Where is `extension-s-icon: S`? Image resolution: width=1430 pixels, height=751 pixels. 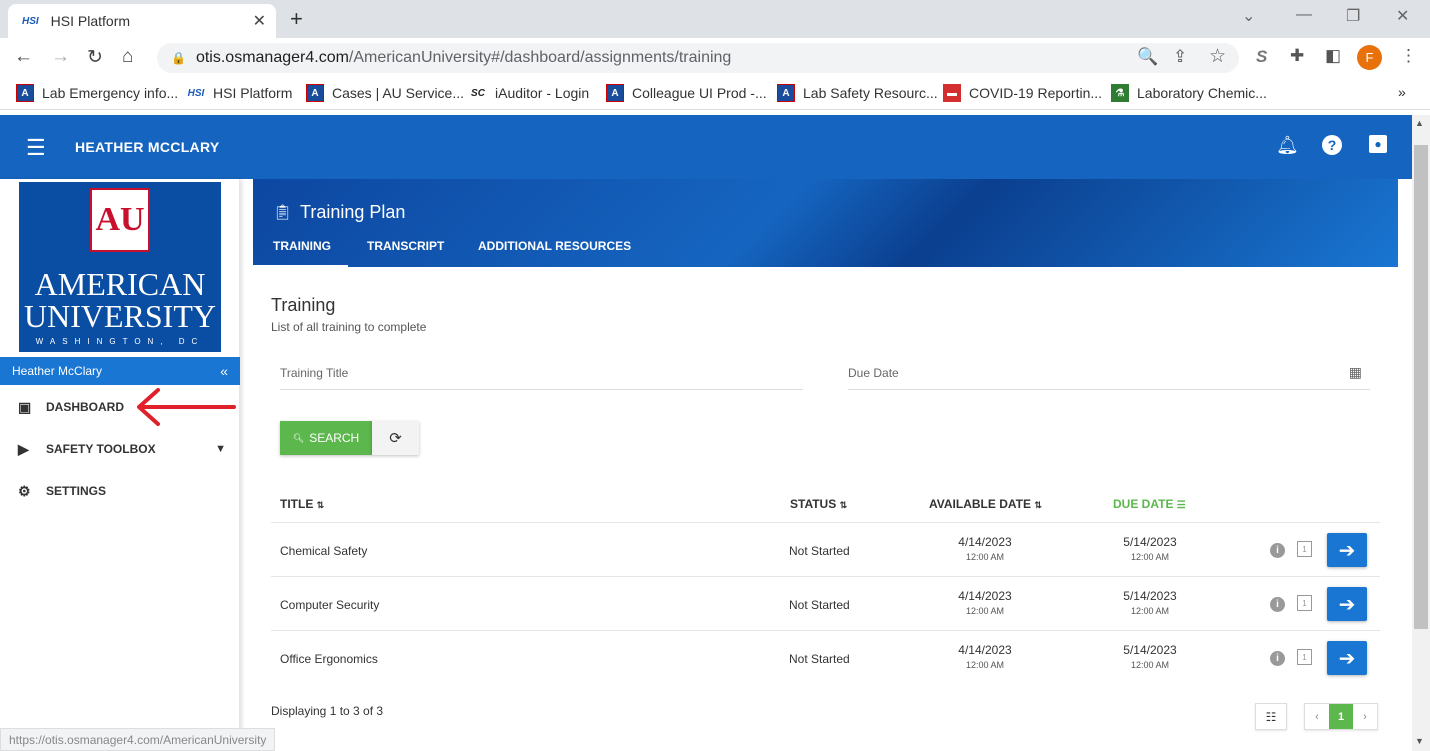
extension-s-icon: S is located at coordinates (1261, 57).